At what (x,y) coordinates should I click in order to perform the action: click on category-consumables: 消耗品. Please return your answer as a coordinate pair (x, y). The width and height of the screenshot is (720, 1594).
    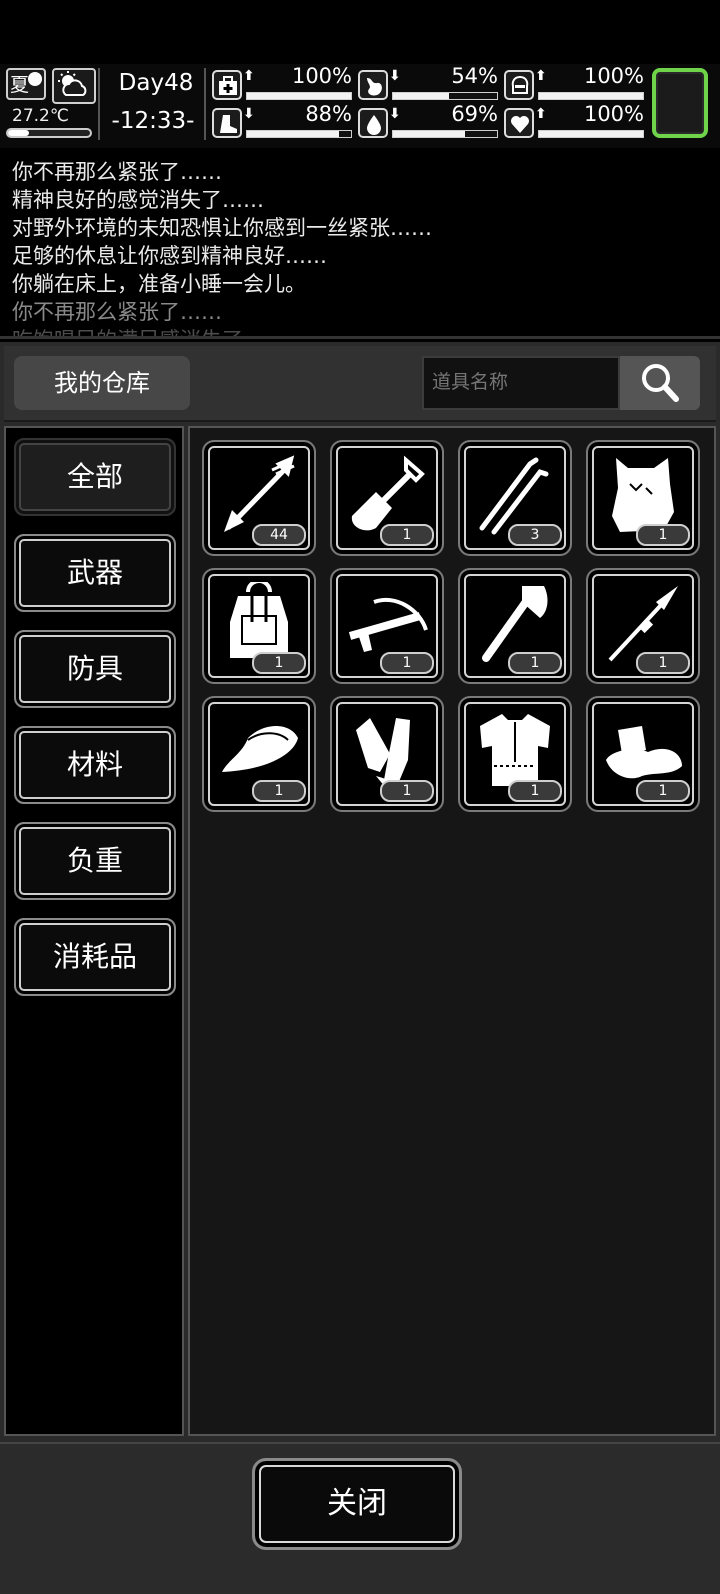
    Looking at the image, I should click on (95, 957).